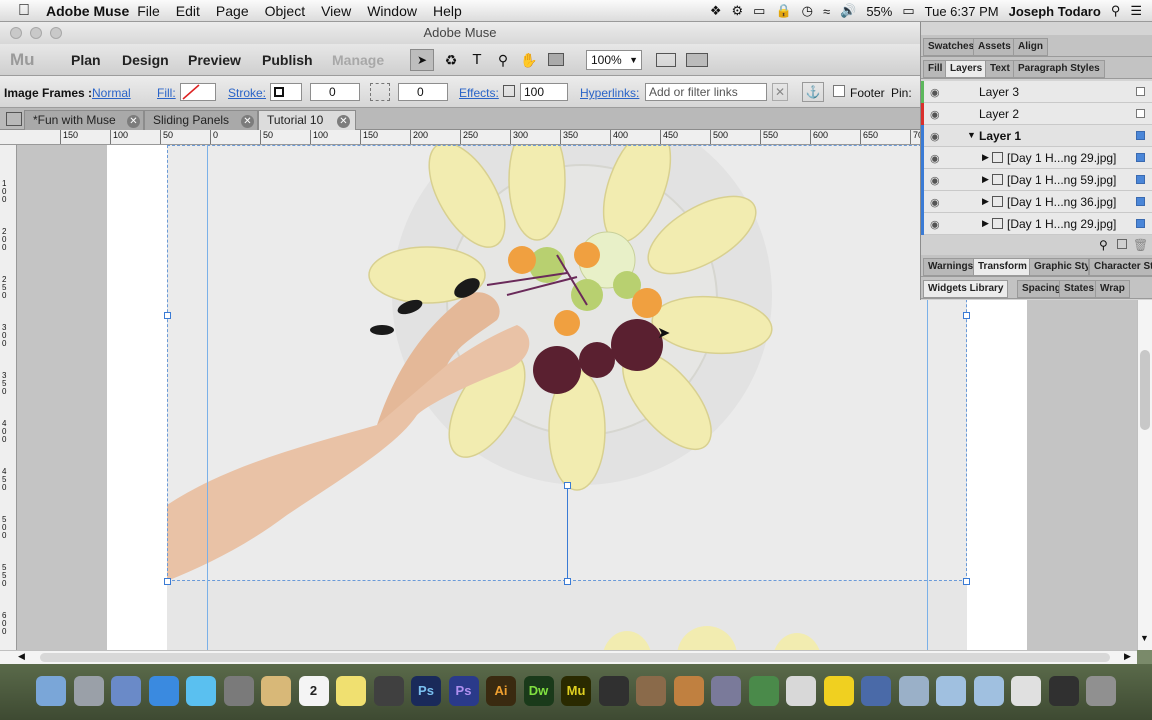 The width and height of the screenshot is (1152, 720). Describe the element at coordinates (88, 691) in the screenshot. I see `dock-launchpad-icon` at that location.